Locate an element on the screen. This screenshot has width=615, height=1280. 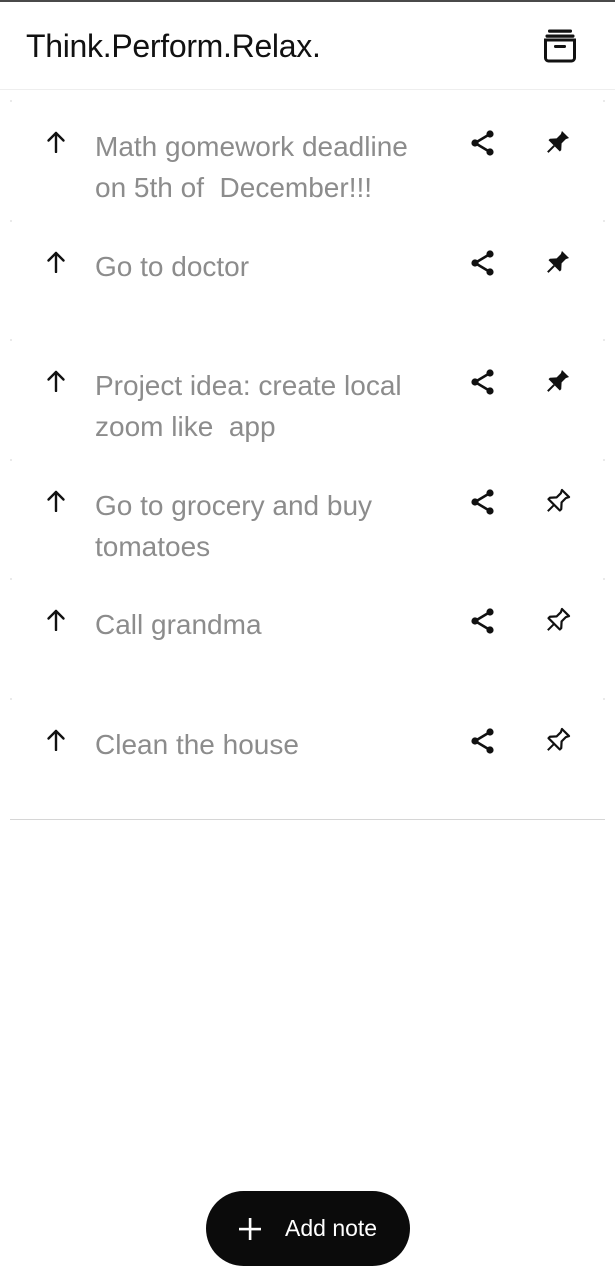
note-row: Go to doctor is located at coordinates (307, 271).